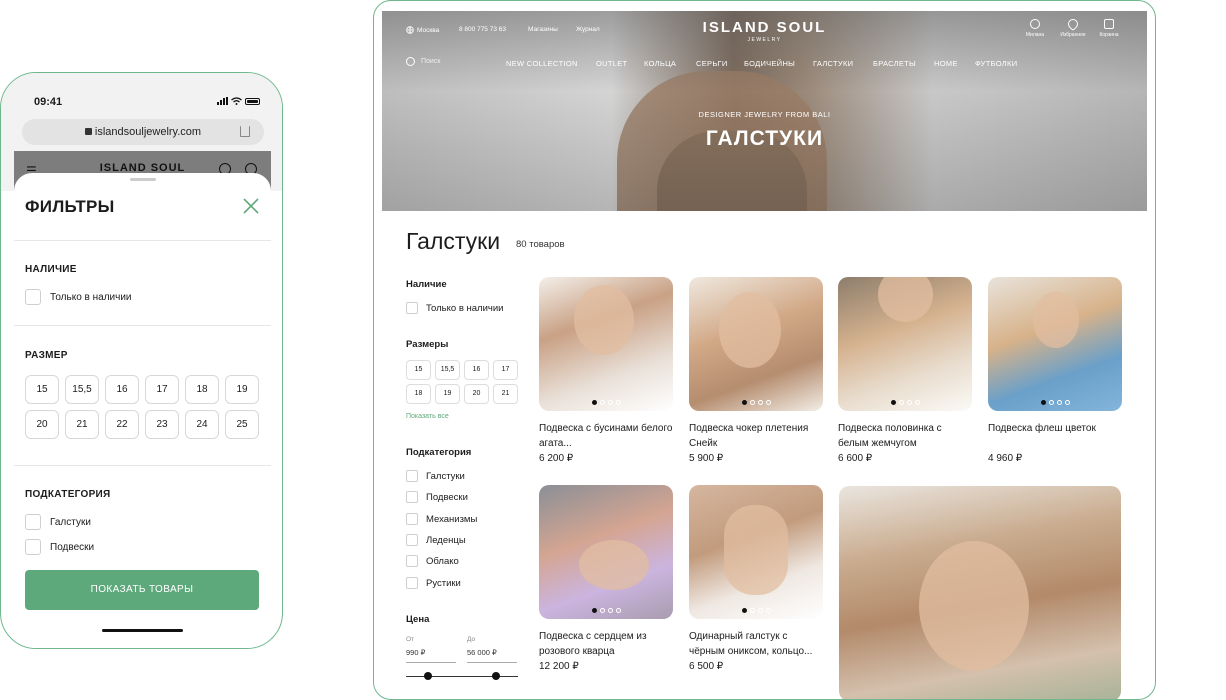 The height and width of the screenshot is (700, 1226). Describe the element at coordinates (606, 644) in the screenshot. I see `product-name: Подвеска с сердцем из розового кварца` at that location.